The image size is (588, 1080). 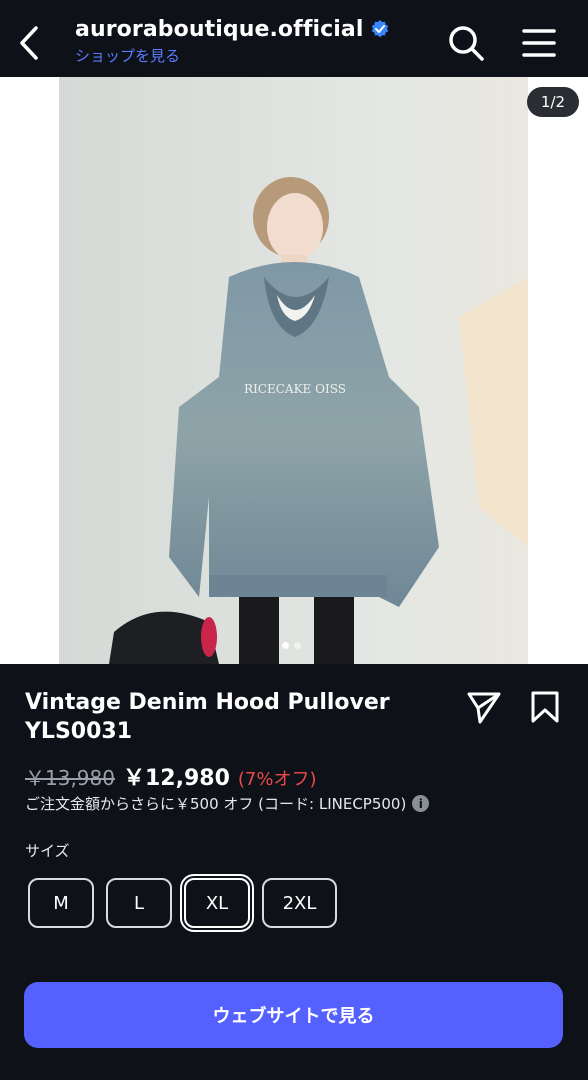 What do you see at coordinates (421, 803) in the screenshot?
I see `info-icon: i` at bounding box center [421, 803].